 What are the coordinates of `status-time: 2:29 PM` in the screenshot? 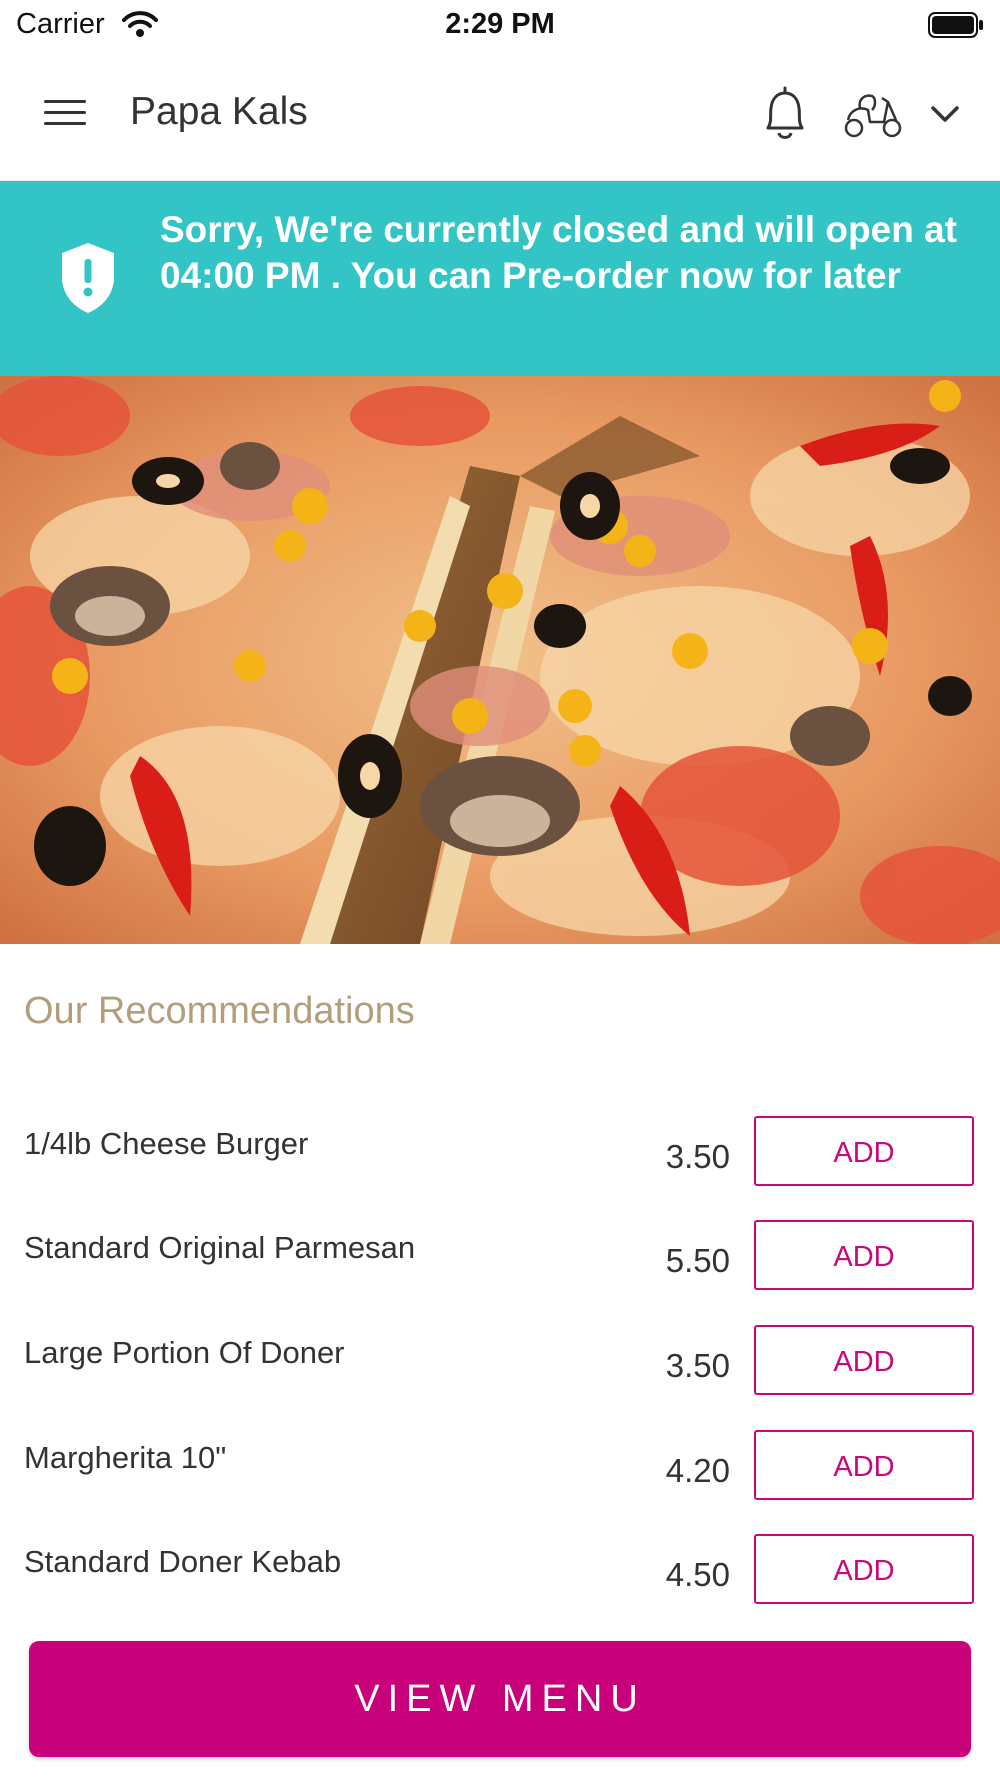 It's located at (500, 24).